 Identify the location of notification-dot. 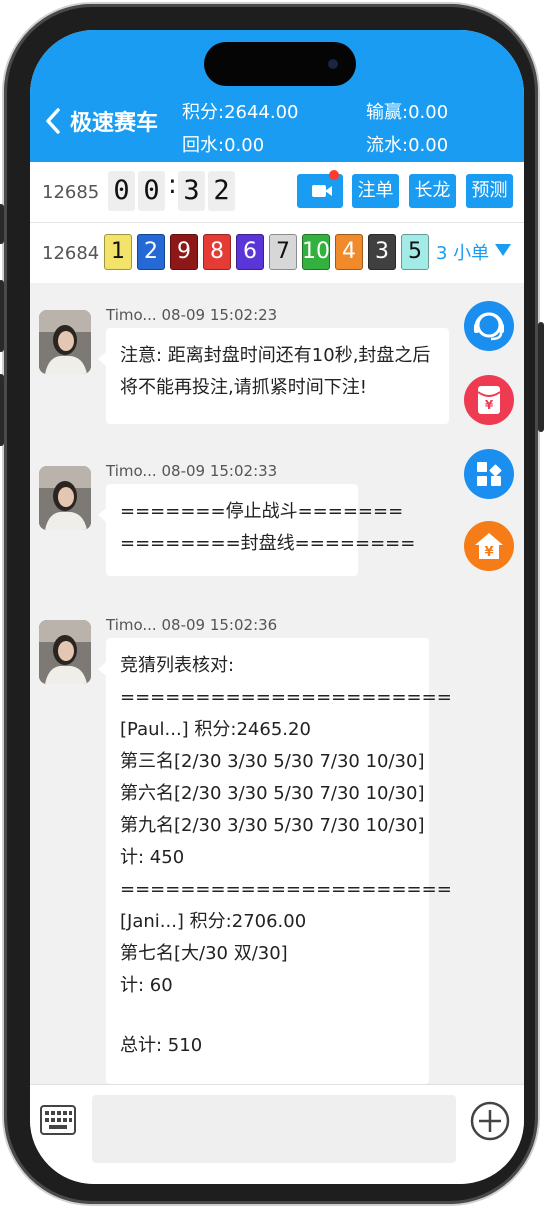
(334, 175).